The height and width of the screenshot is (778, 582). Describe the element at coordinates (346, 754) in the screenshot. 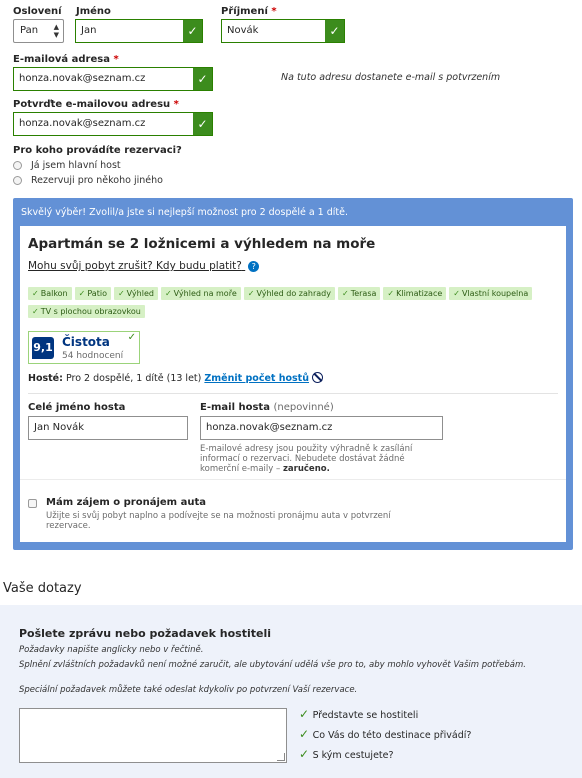

I see `tip-item: ✓ S kým cestujete?` at that location.